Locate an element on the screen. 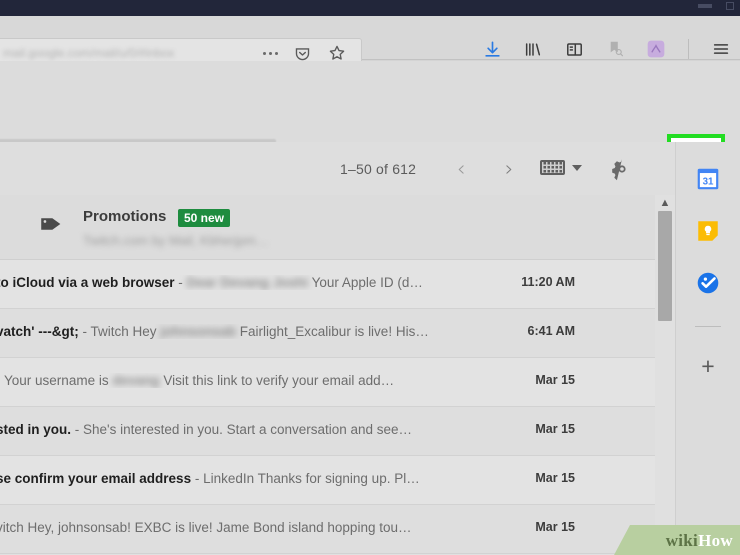  keyboard-icon is located at coordinates (552, 167).